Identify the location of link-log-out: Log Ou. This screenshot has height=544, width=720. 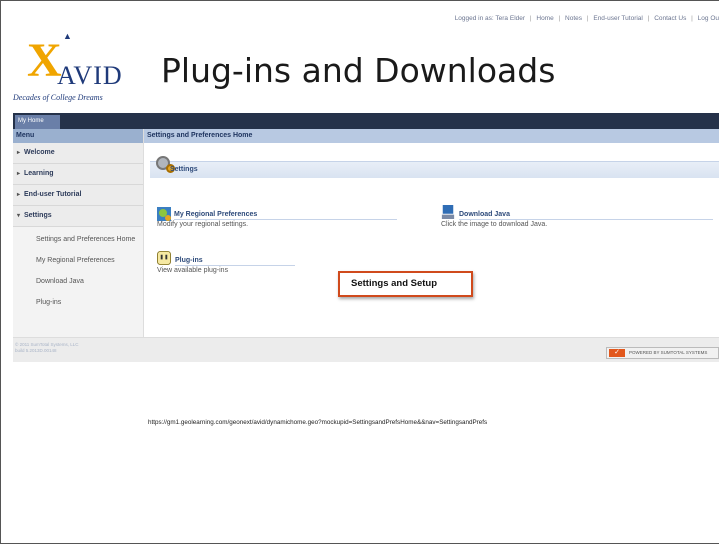
(708, 18).